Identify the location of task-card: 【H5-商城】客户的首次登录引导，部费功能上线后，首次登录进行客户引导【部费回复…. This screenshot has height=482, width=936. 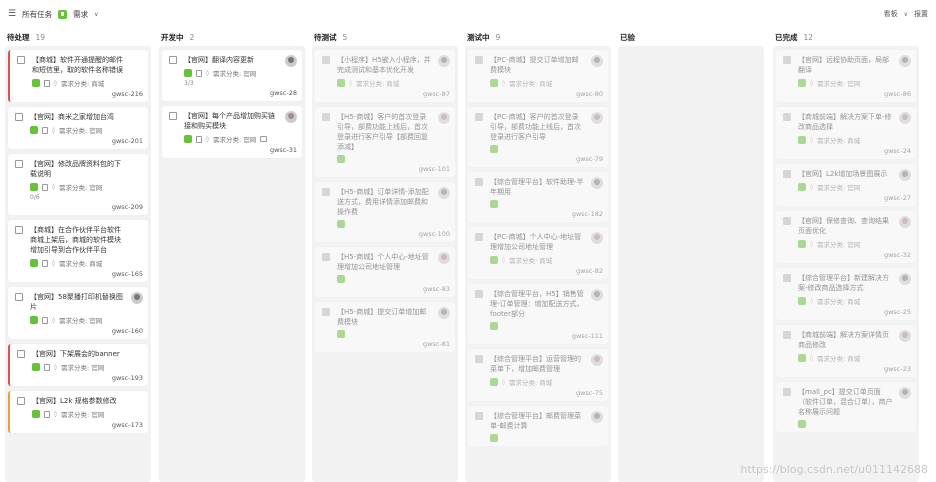
(385, 142).